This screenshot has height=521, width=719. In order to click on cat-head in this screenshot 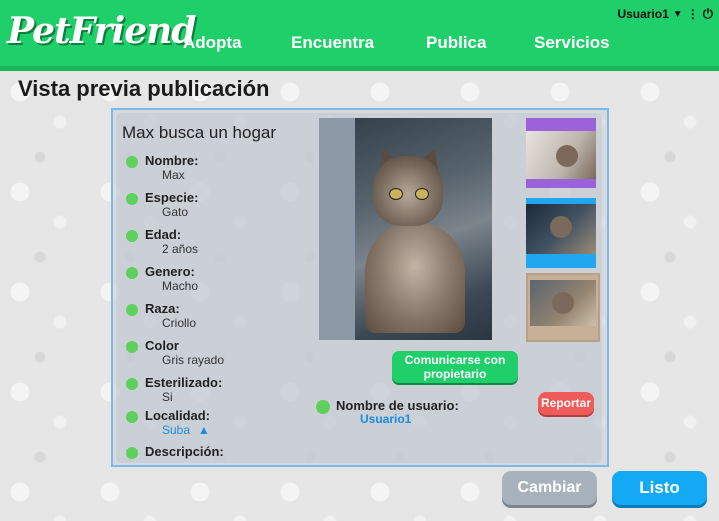, I will do `click(408, 191)`.